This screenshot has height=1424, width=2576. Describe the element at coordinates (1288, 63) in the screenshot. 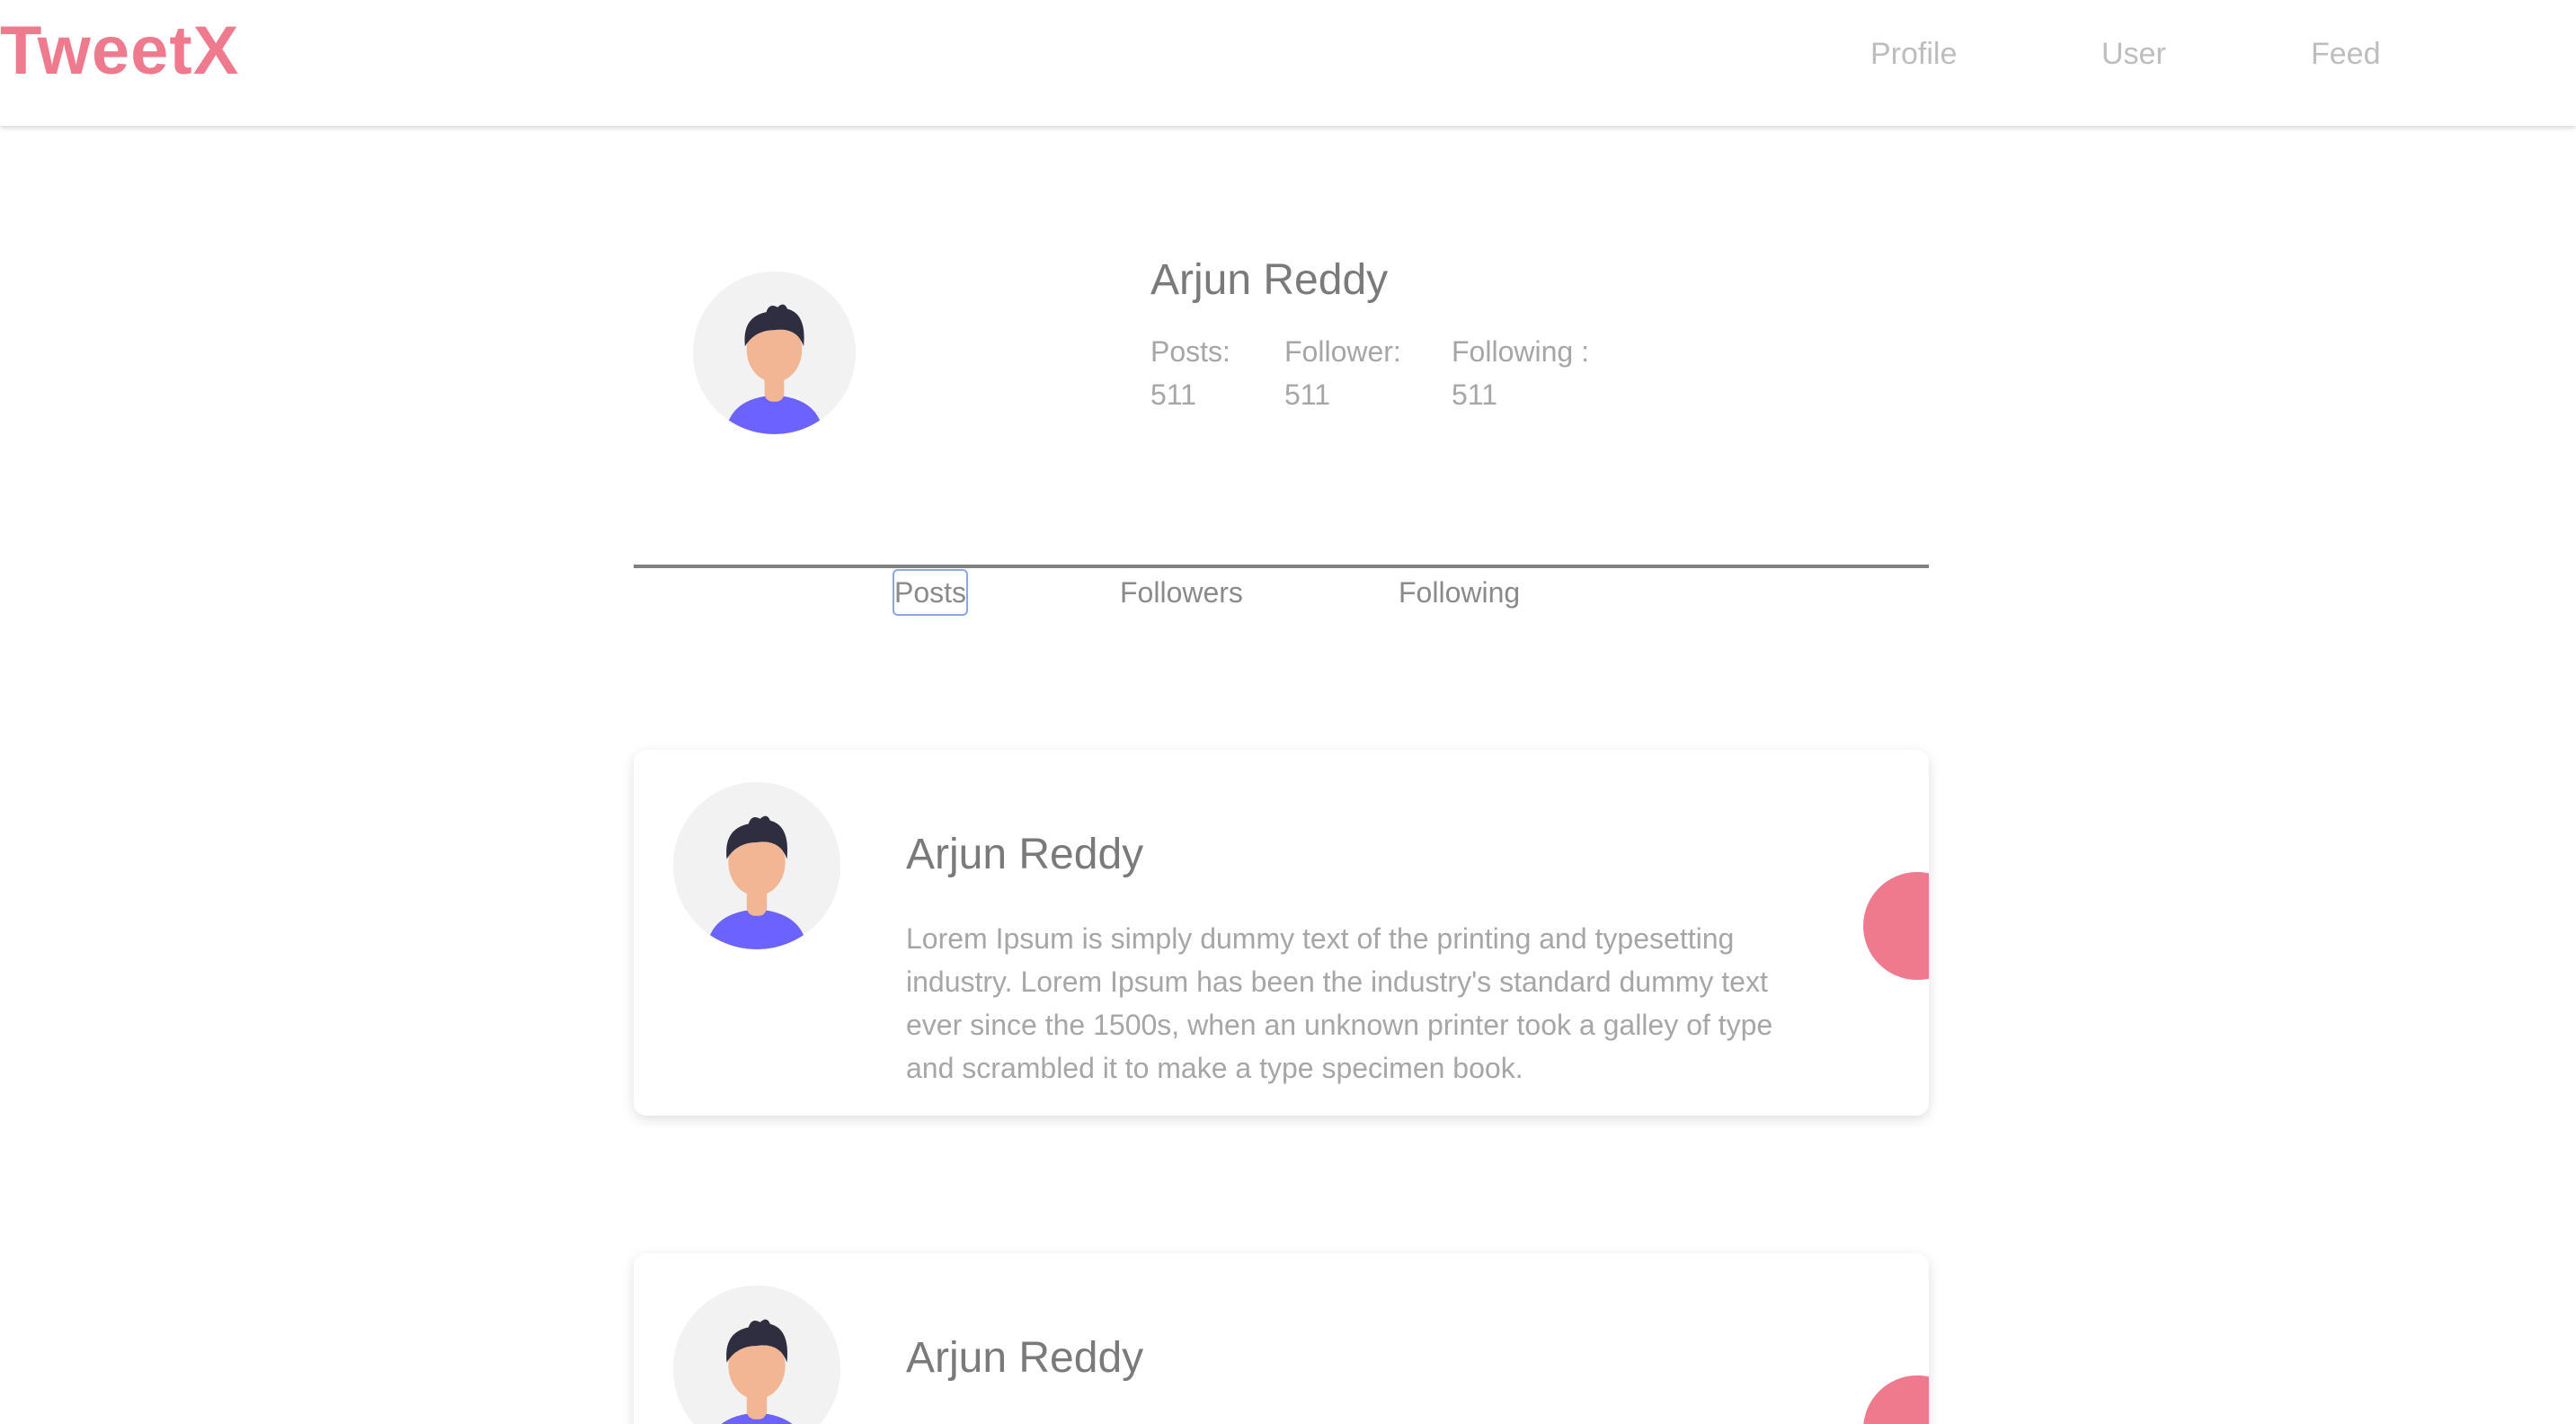

I see `top-header: TweetX Profile User Feed` at that location.